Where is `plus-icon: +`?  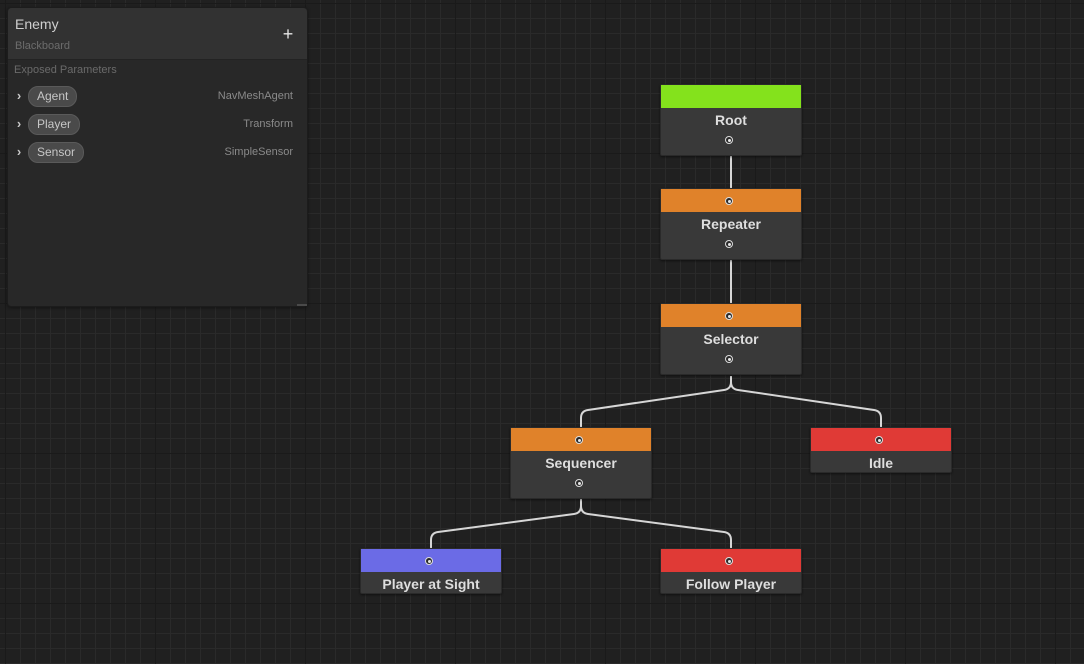
plus-icon: + is located at coordinates (288, 34).